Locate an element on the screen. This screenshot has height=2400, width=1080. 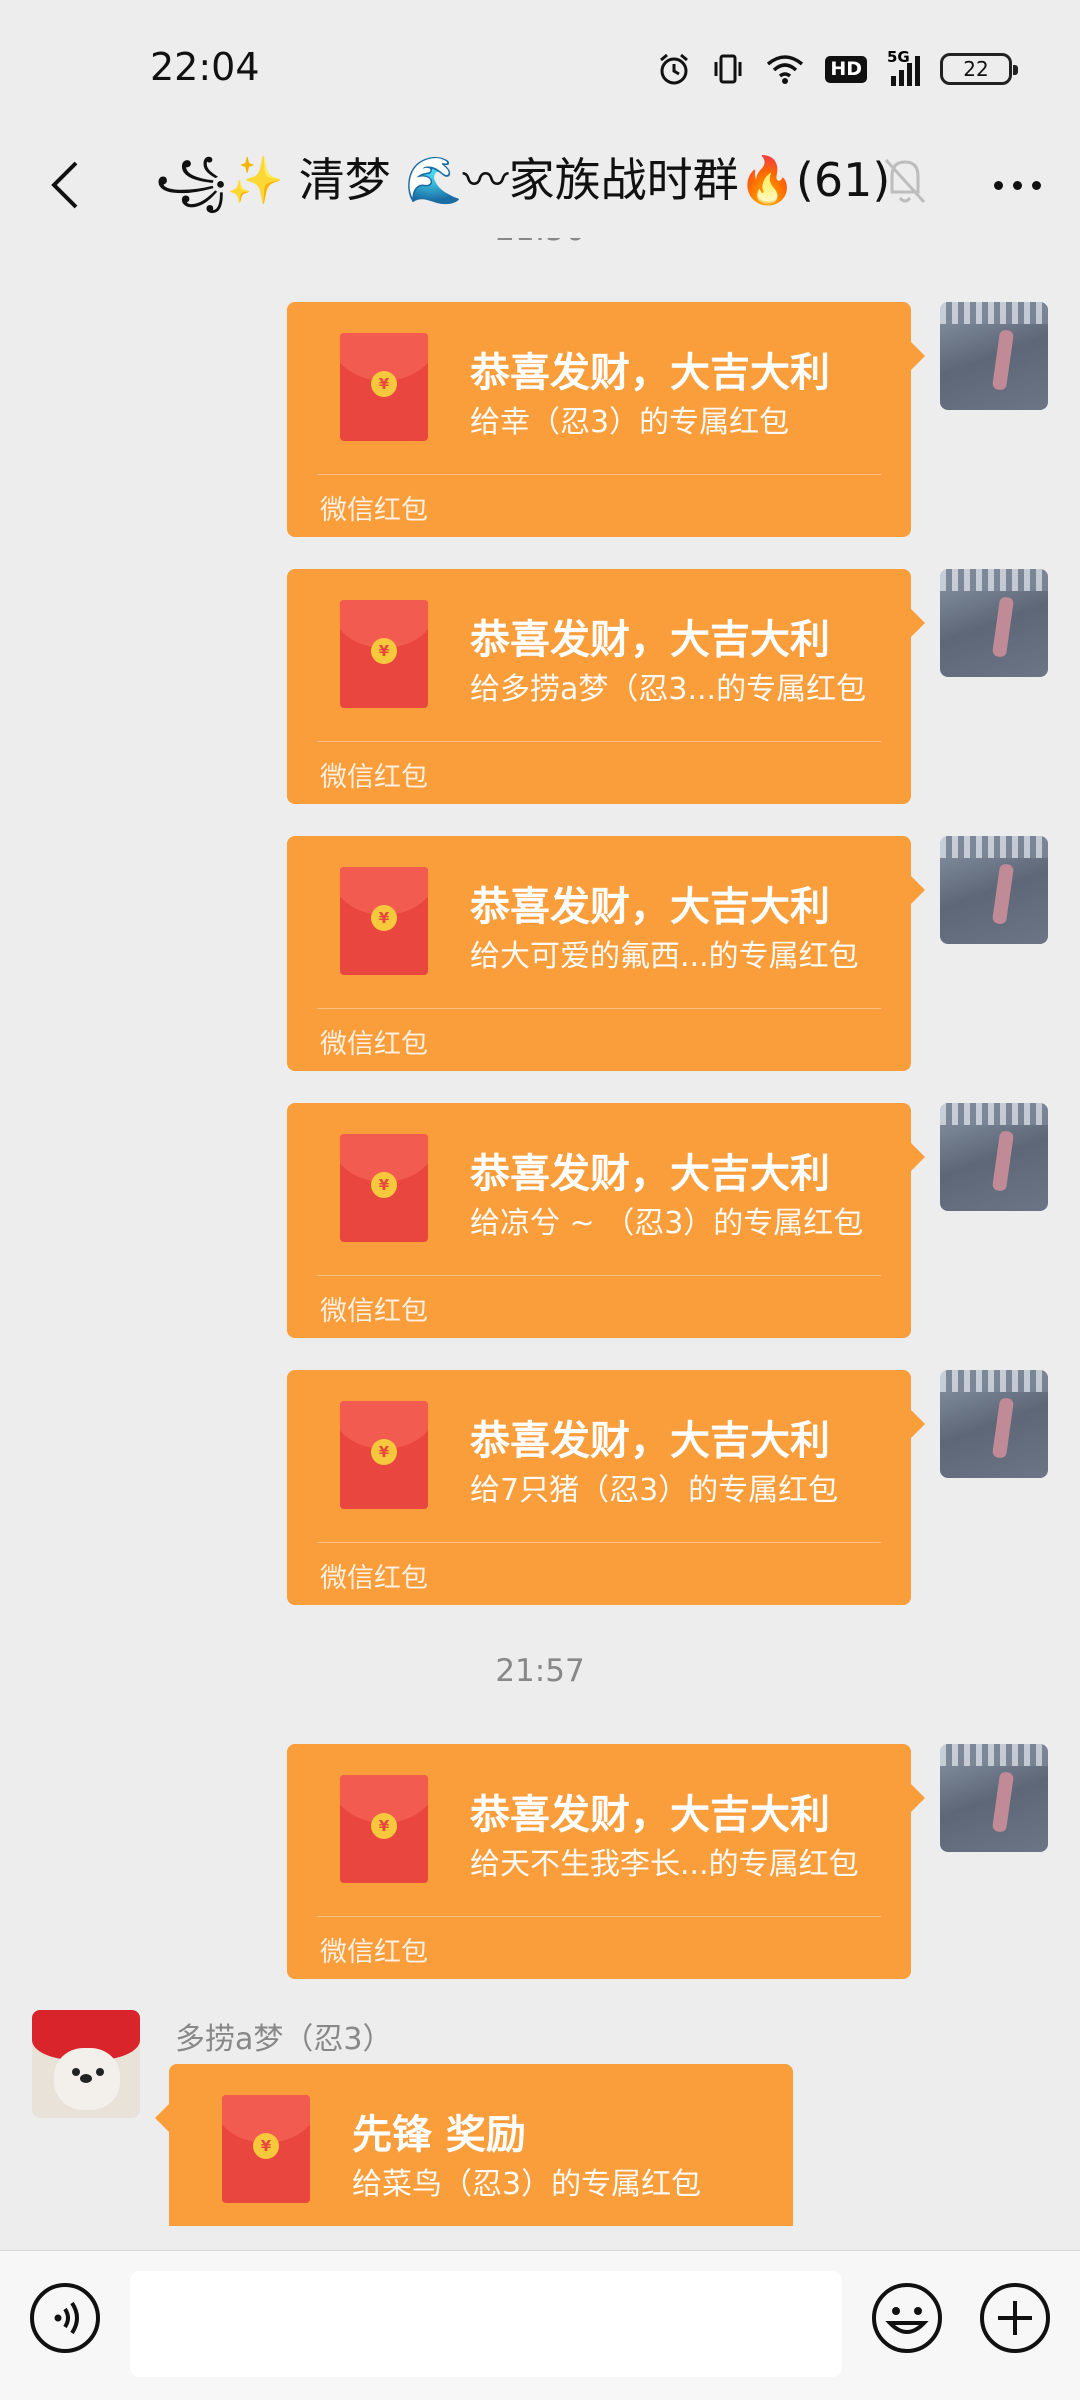
plus-icon is located at coordinates (1015, 2318).